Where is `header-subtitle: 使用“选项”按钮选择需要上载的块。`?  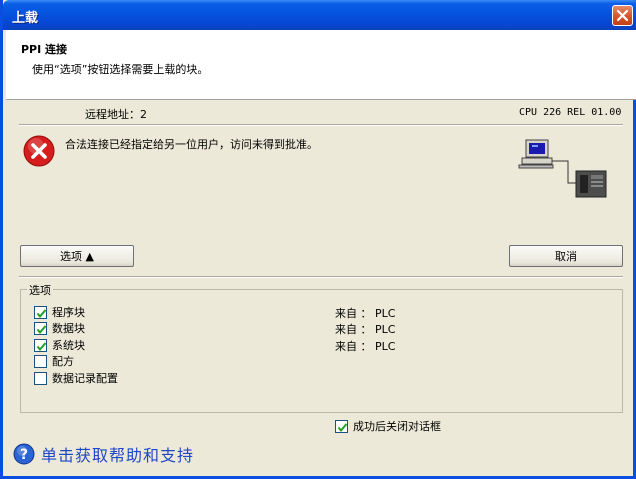 header-subtitle: 使用“选项”按钮选择需要上载的块。 is located at coordinates (120, 69).